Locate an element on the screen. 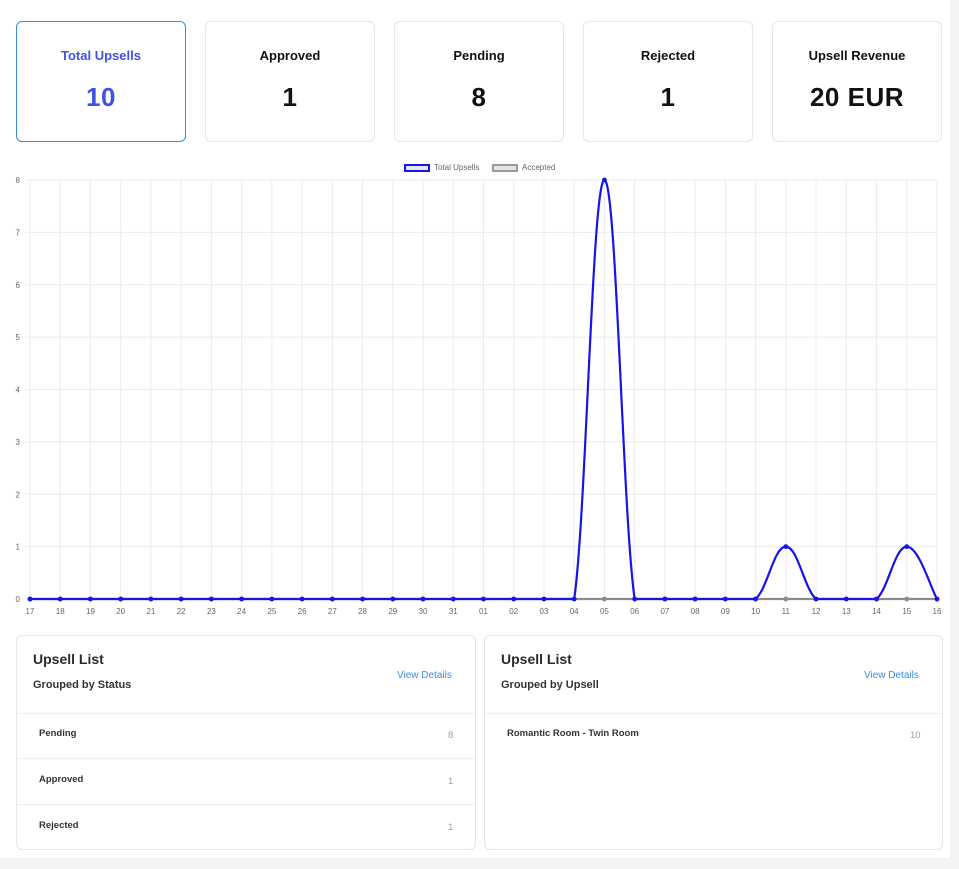 The height and width of the screenshot is (869, 959). x-tick-label: 16 is located at coordinates (937, 611).